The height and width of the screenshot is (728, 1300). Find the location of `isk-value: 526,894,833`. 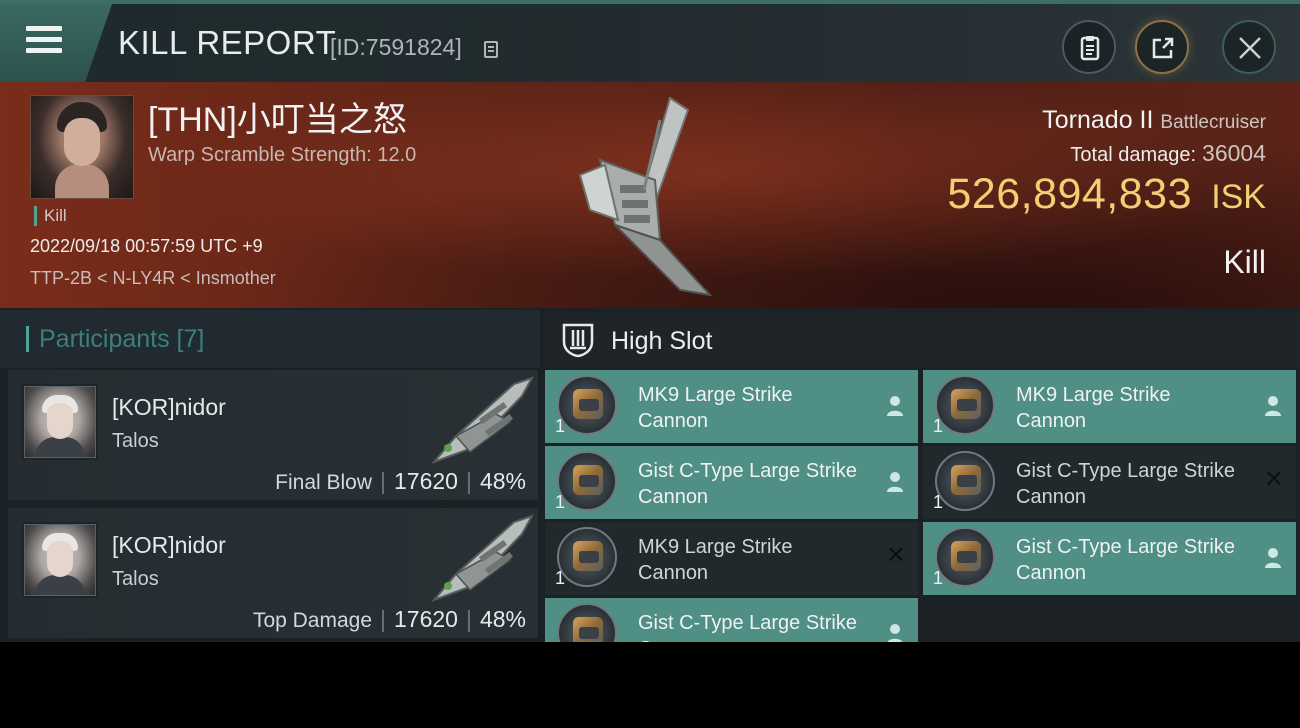

isk-value: 526,894,833 is located at coordinates (1069, 194).